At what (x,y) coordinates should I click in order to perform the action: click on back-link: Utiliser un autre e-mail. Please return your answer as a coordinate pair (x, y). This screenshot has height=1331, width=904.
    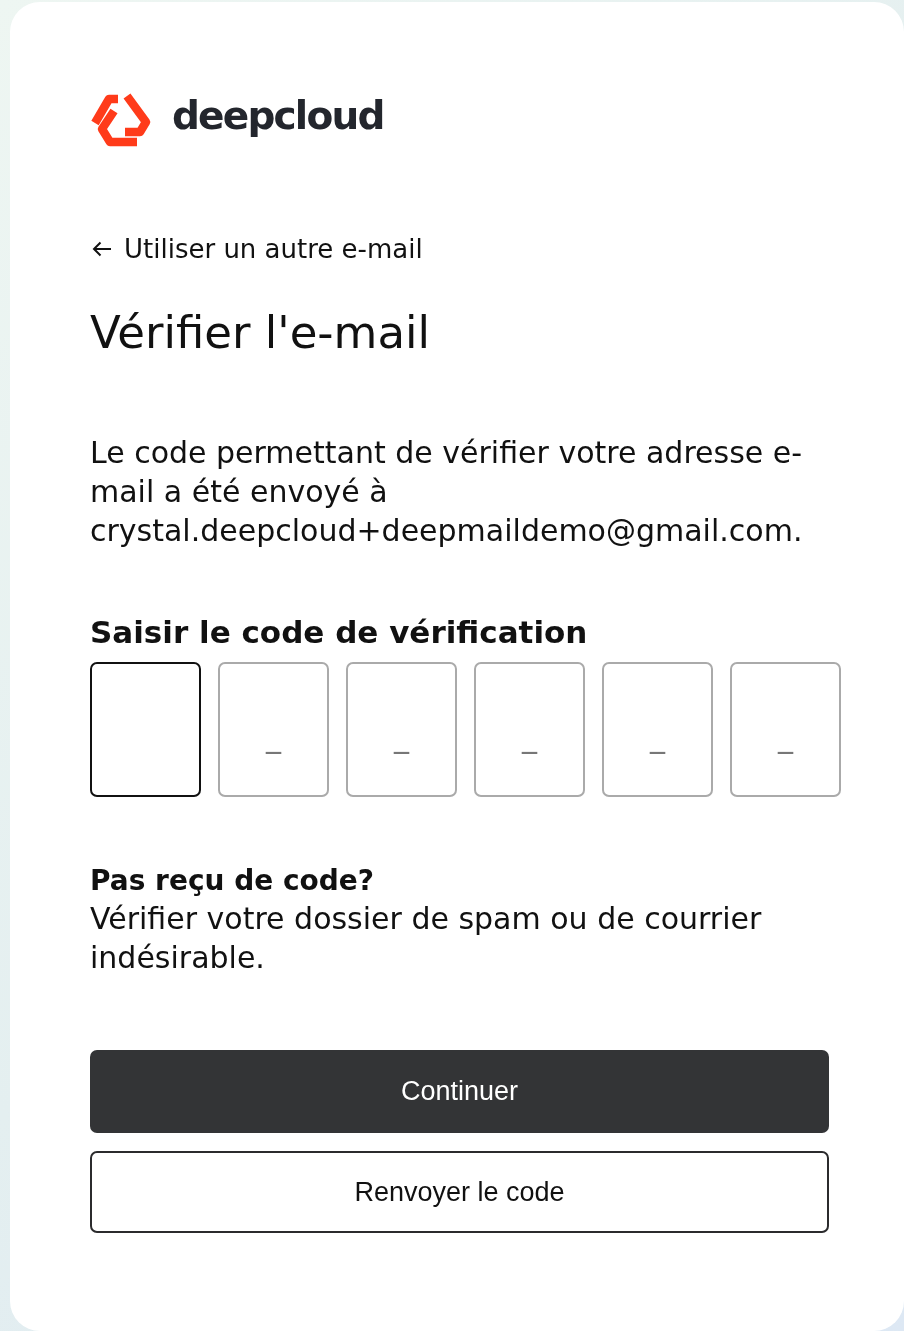
    Looking at the image, I should click on (257, 249).